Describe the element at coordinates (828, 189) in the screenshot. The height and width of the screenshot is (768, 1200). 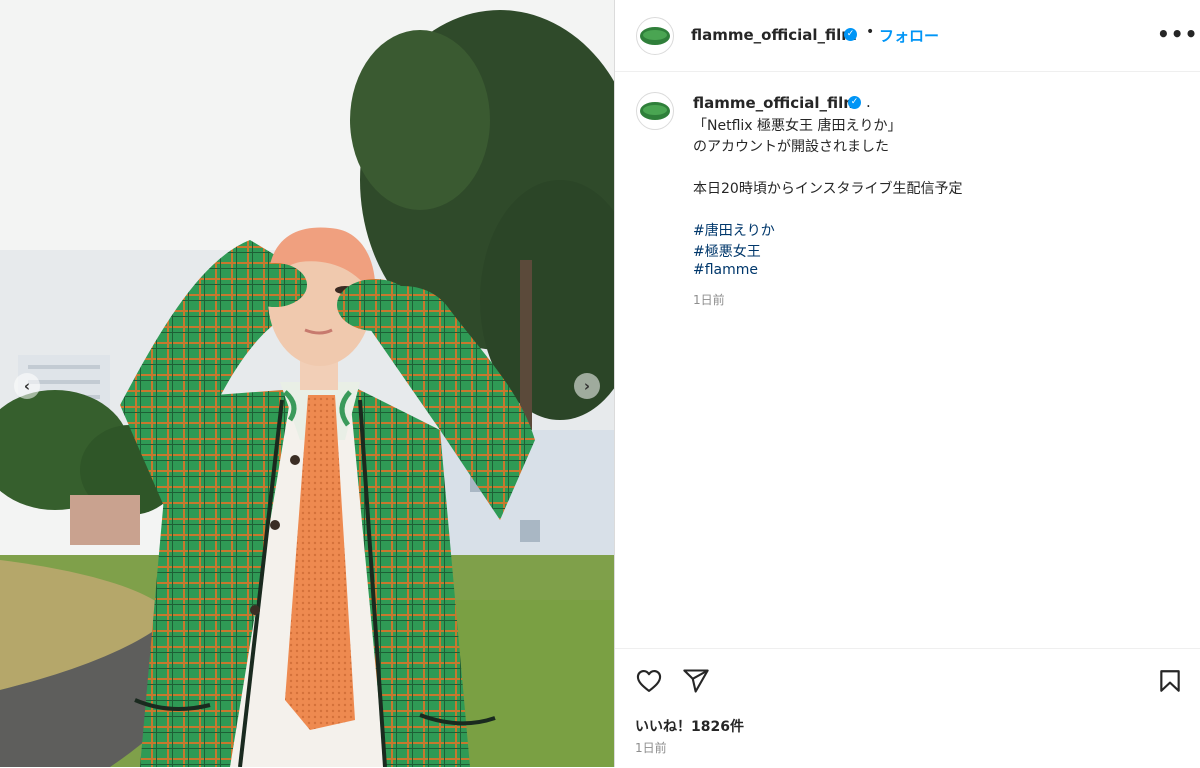
I see `caption-line: 本日20時頃からインスタライブ生配信予定` at that location.